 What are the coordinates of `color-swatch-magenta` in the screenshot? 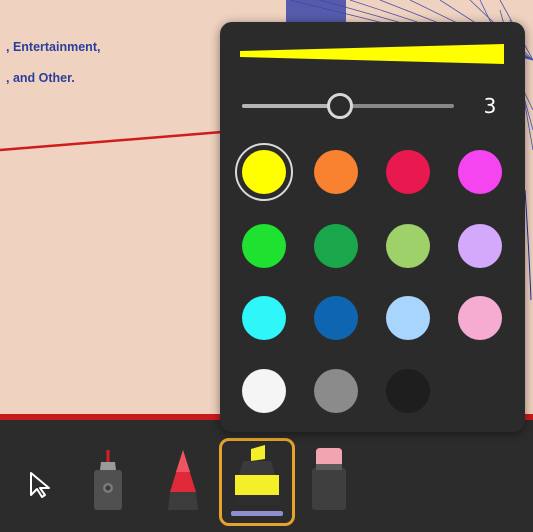 It's located at (480, 172).